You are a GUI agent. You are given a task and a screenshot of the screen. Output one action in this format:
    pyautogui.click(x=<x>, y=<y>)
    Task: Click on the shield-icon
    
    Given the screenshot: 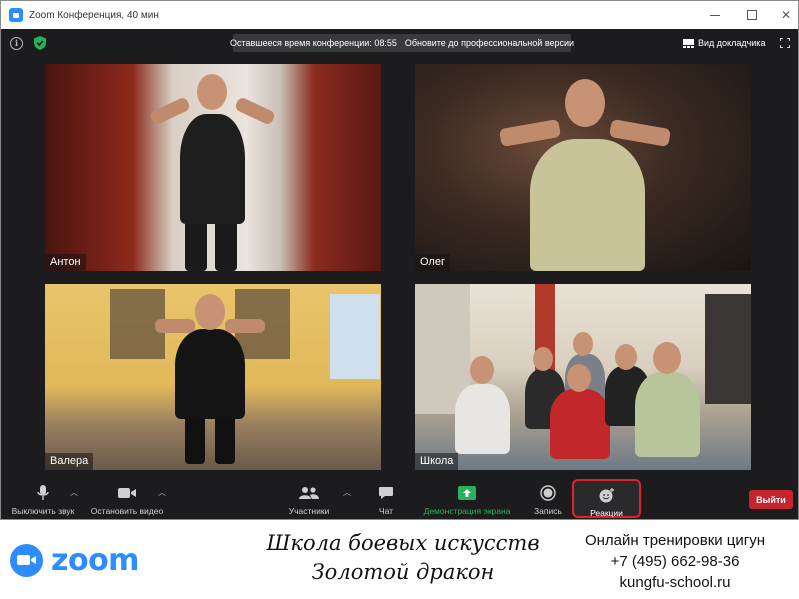 What is the action you would take?
    pyautogui.click(x=40, y=43)
    